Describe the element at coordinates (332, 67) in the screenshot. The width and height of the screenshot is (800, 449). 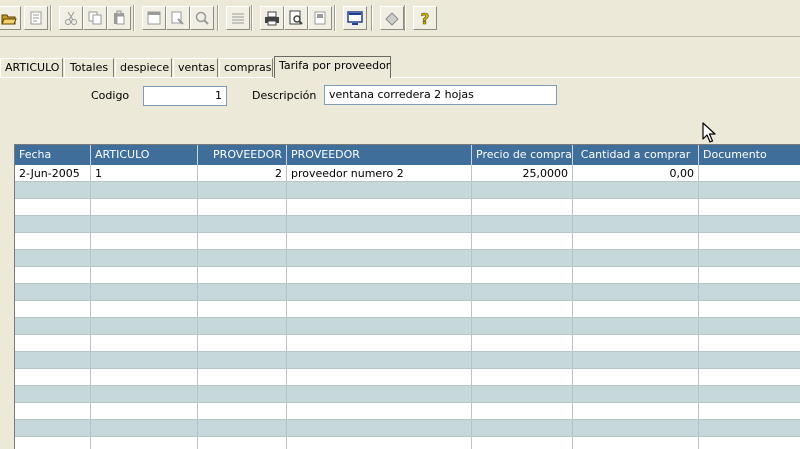
I see `tab-tarifa-por-proveedor: Tarifa por proveedor` at that location.